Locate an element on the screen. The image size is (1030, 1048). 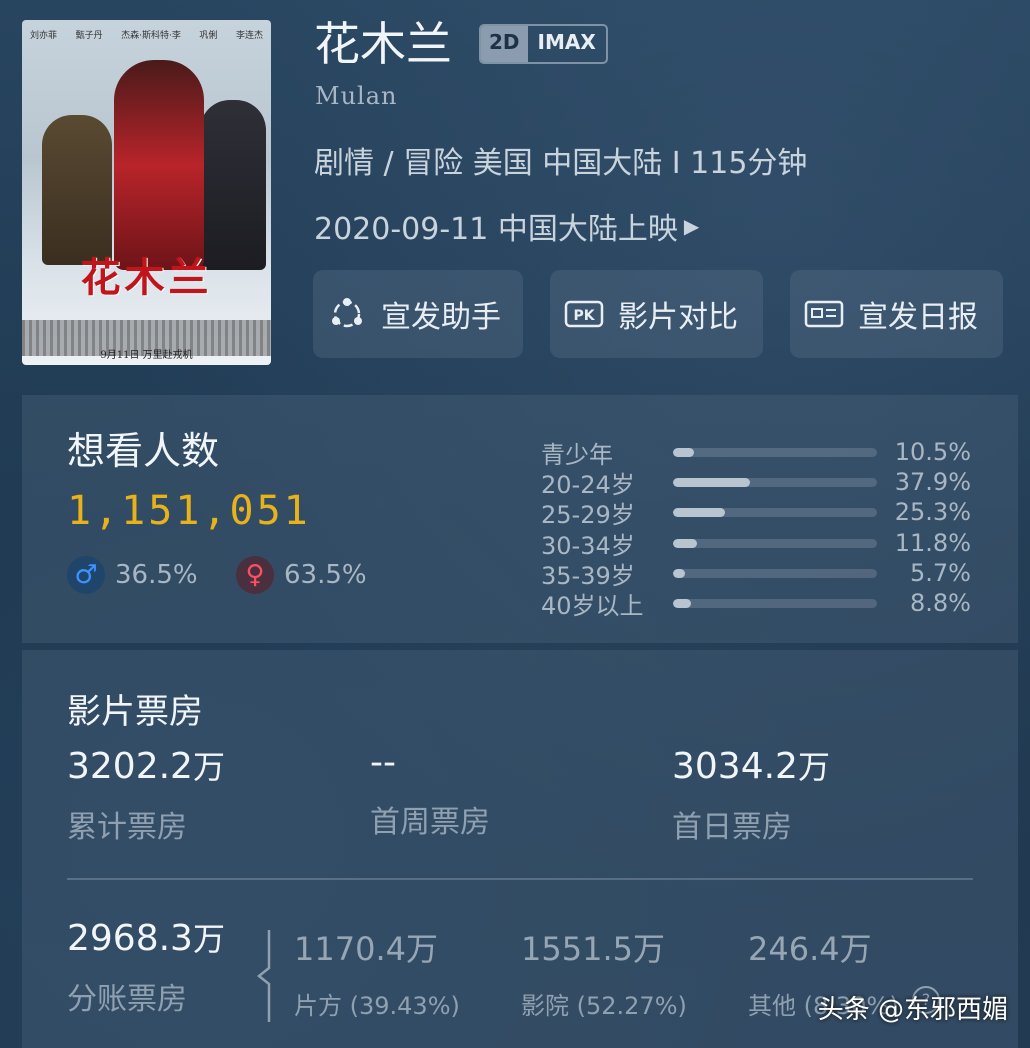
age-row: 25-29岁 25.3% is located at coordinates (756, 513).